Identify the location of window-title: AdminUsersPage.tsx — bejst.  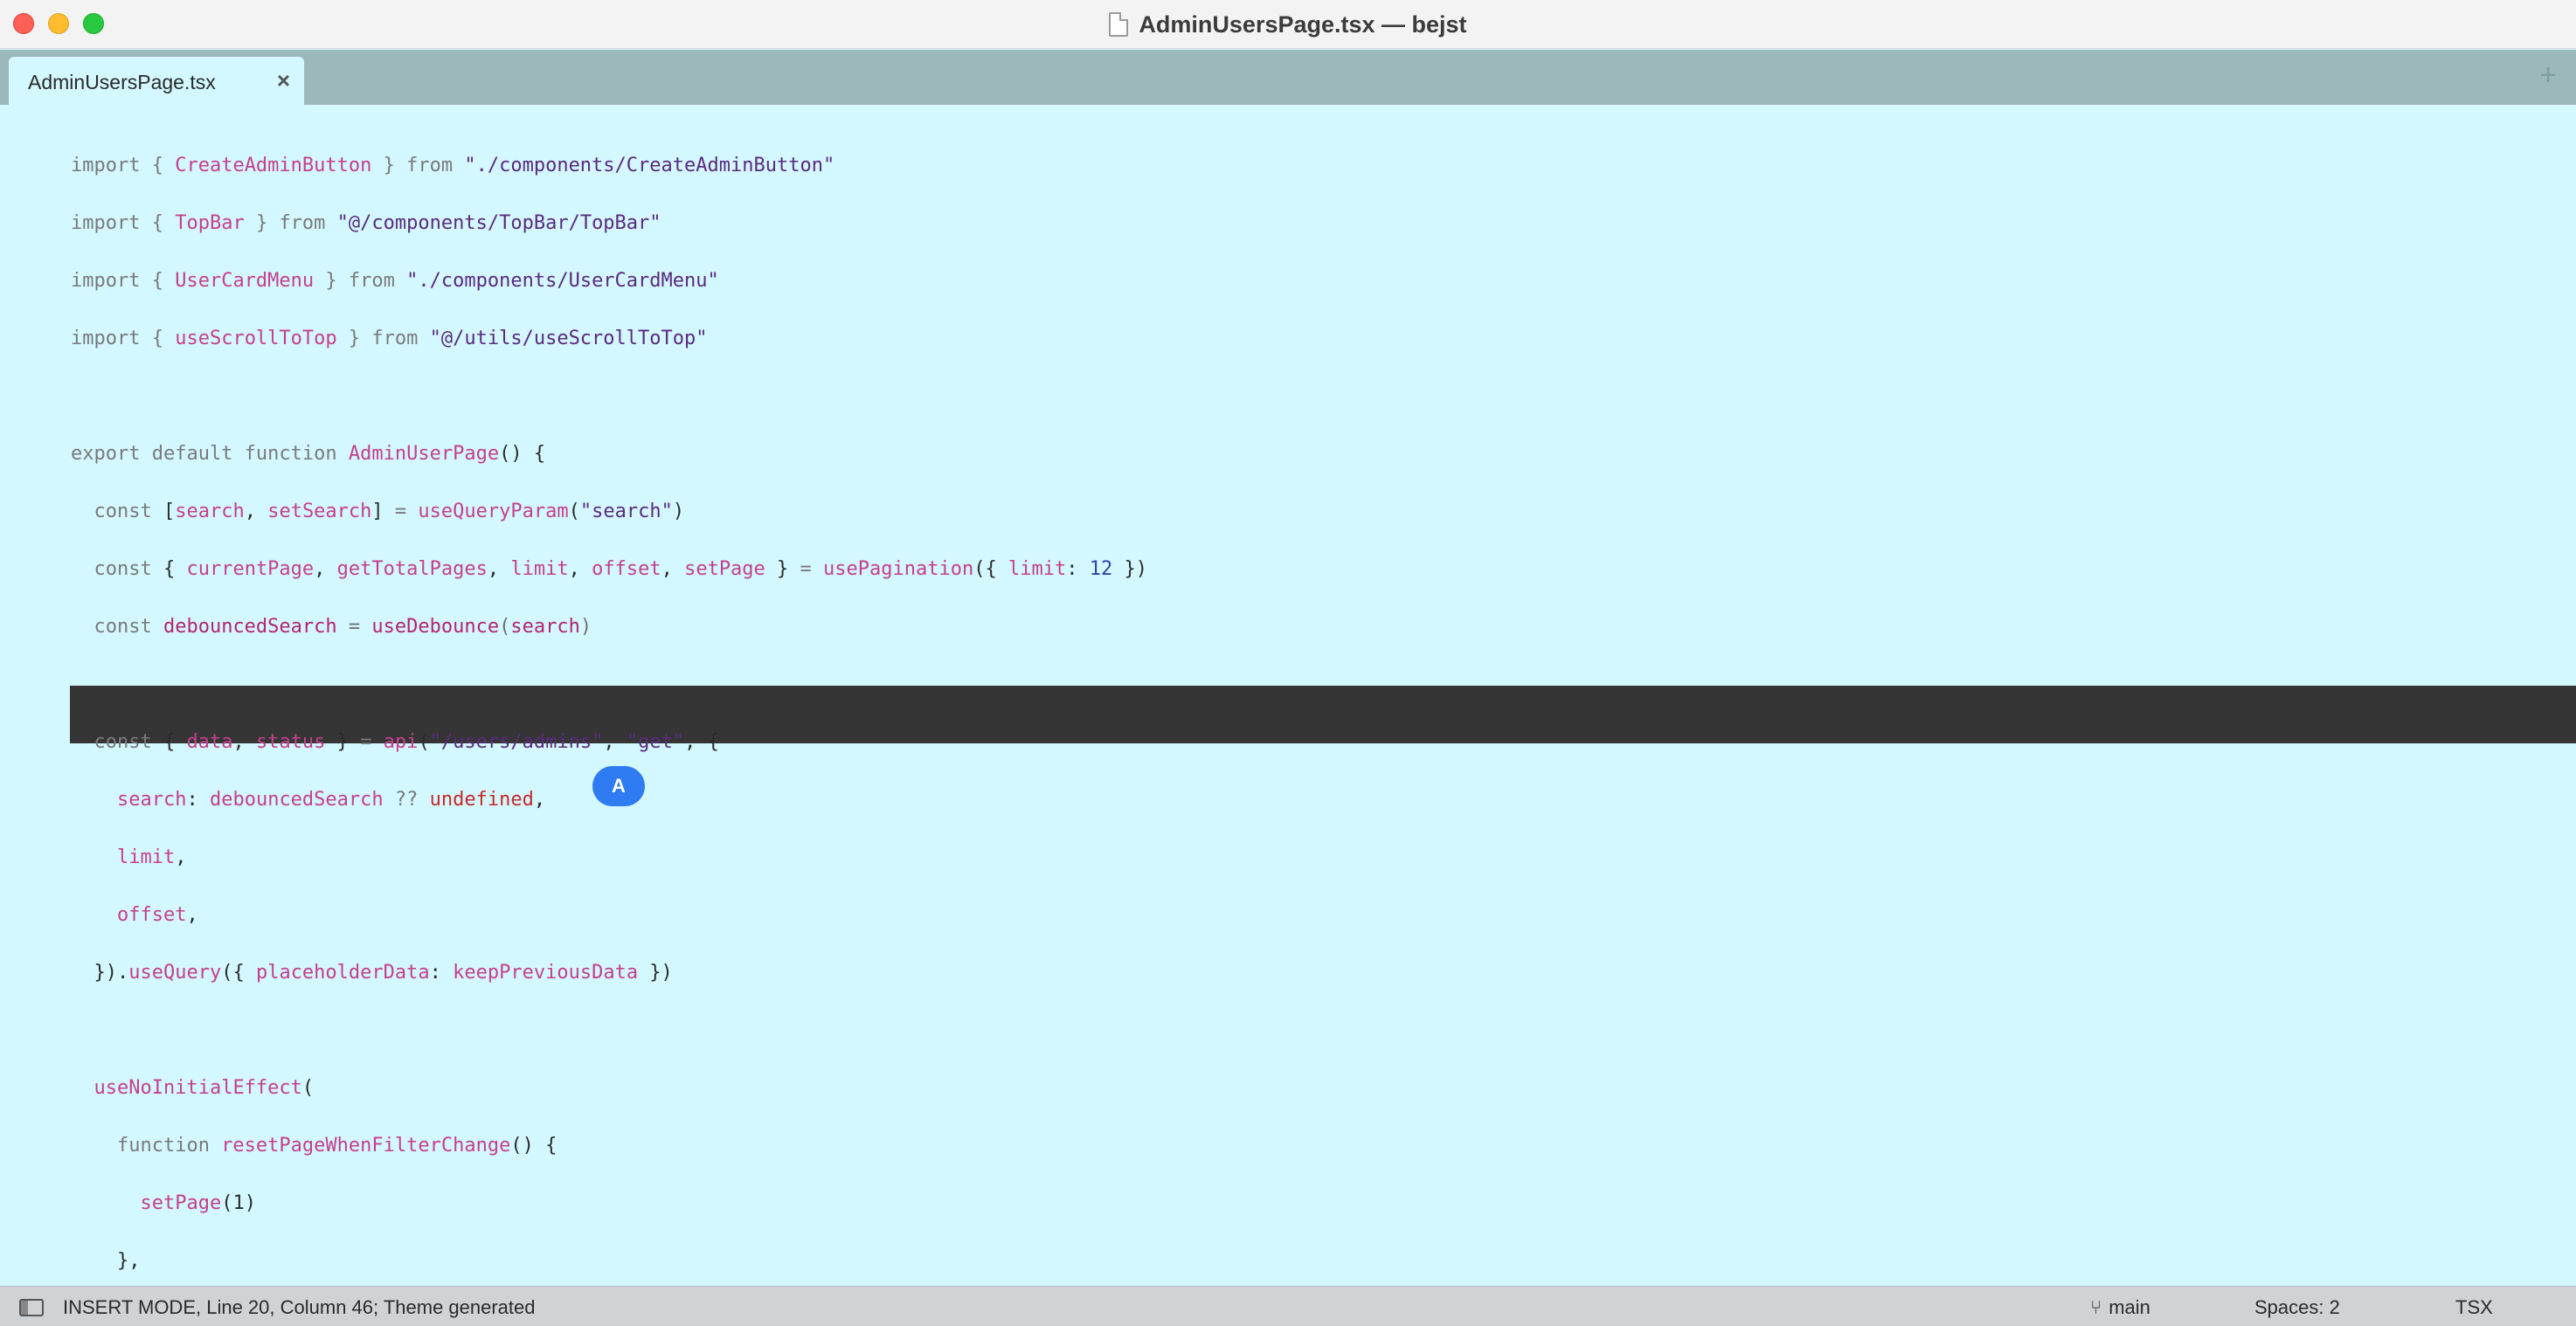
(1288, 24).